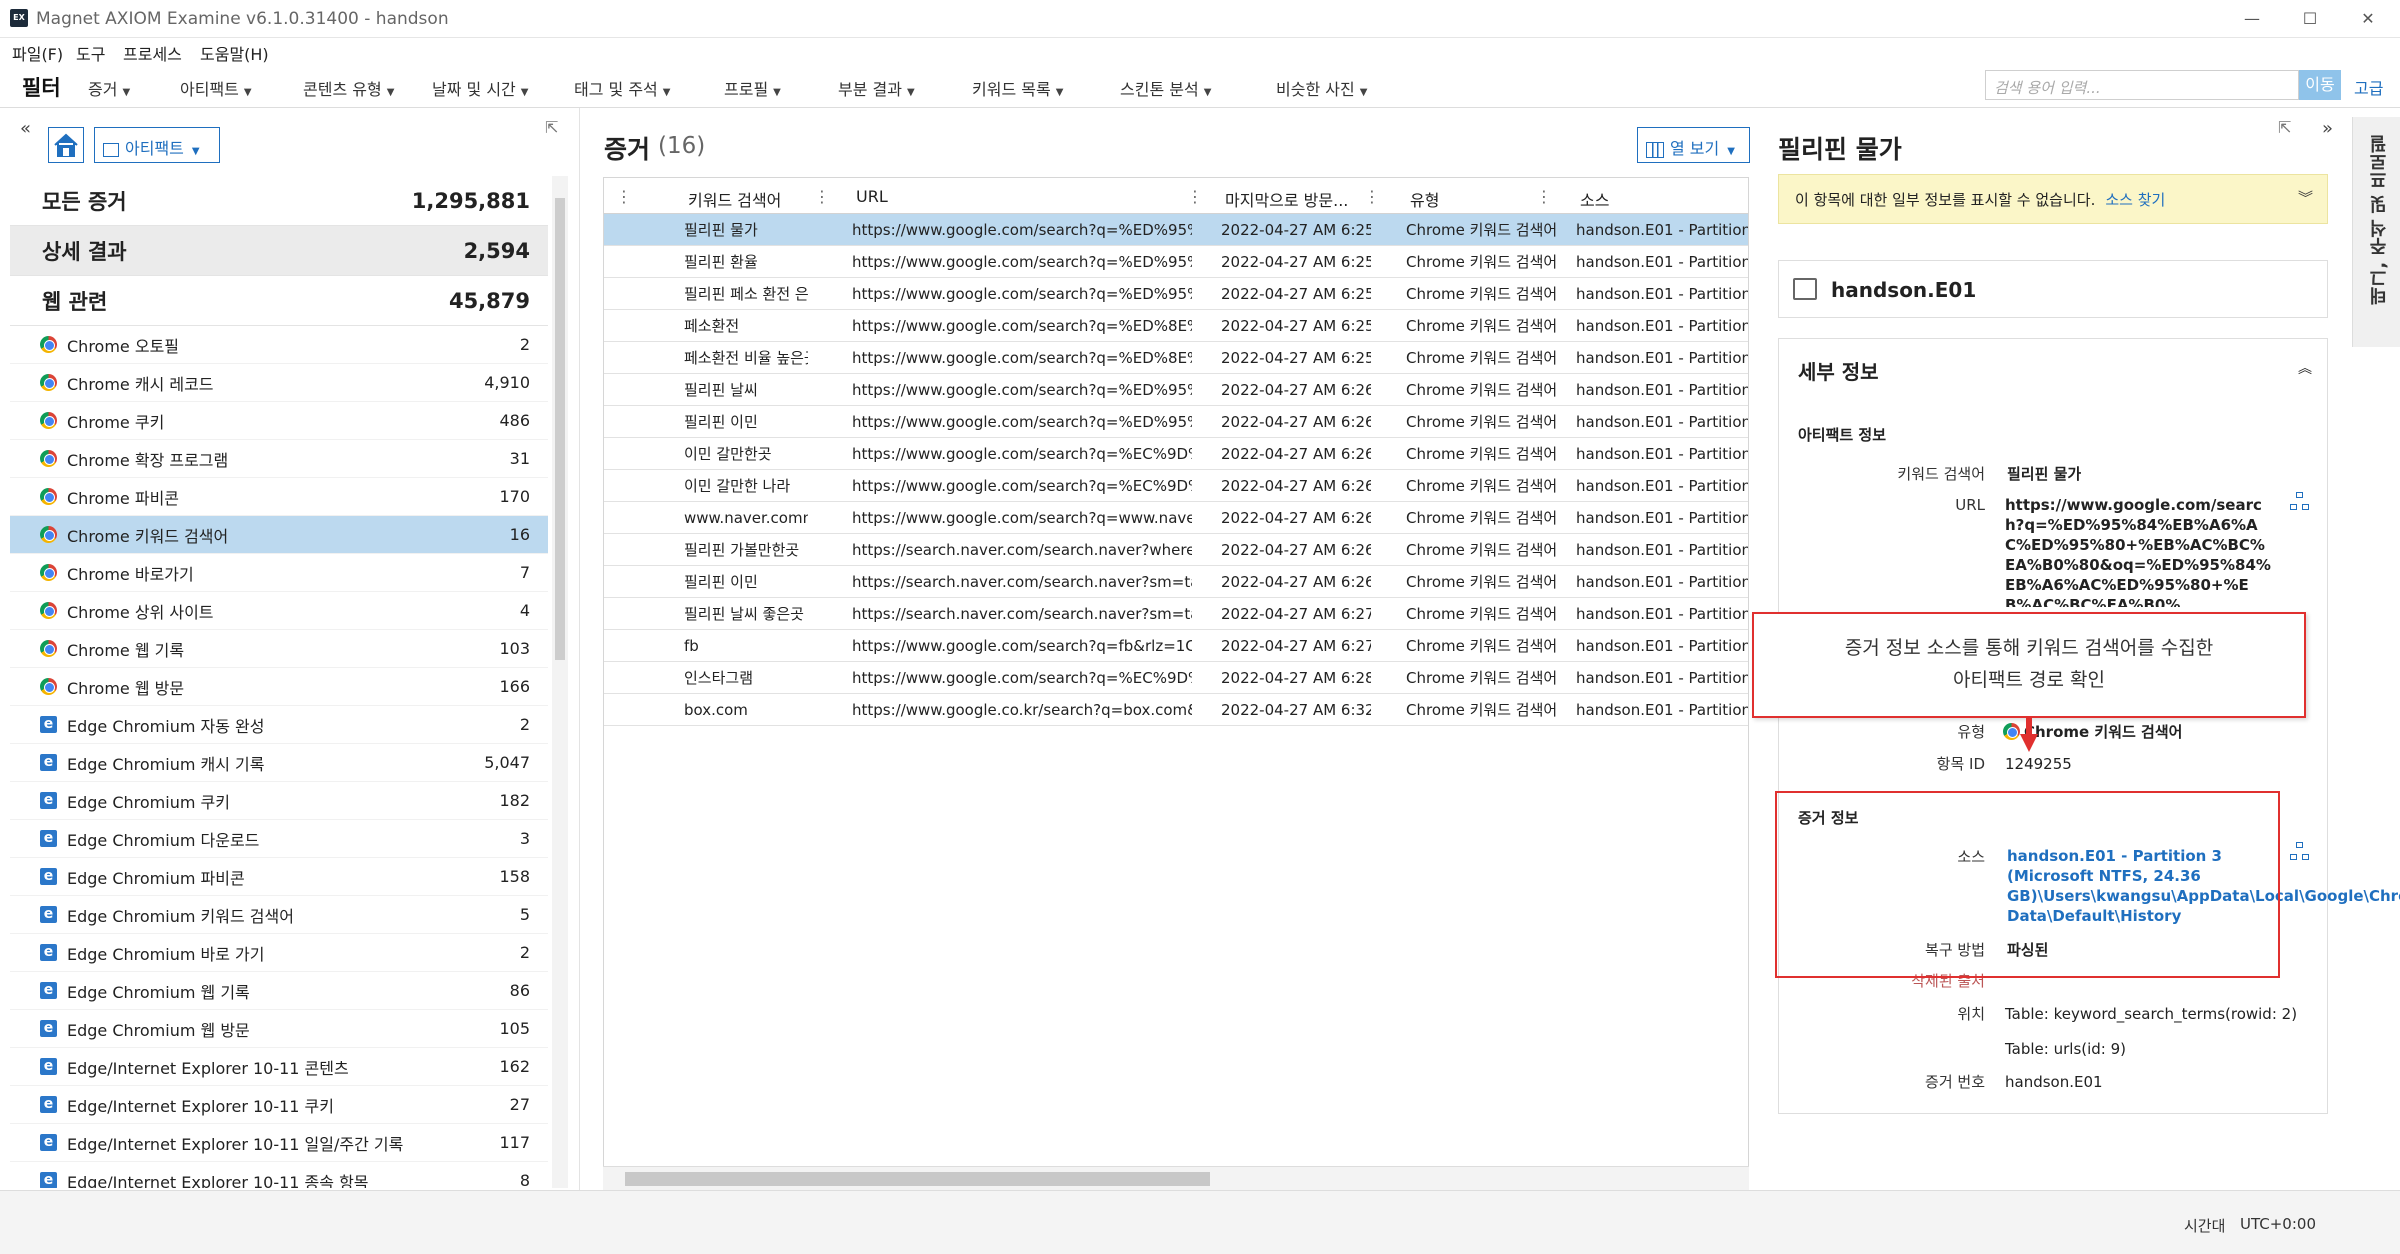 The image size is (2400, 1254). What do you see at coordinates (279, 497) in the screenshot?
I see `category-item: Chrome 파비콘 170` at bounding box center [279, 497].